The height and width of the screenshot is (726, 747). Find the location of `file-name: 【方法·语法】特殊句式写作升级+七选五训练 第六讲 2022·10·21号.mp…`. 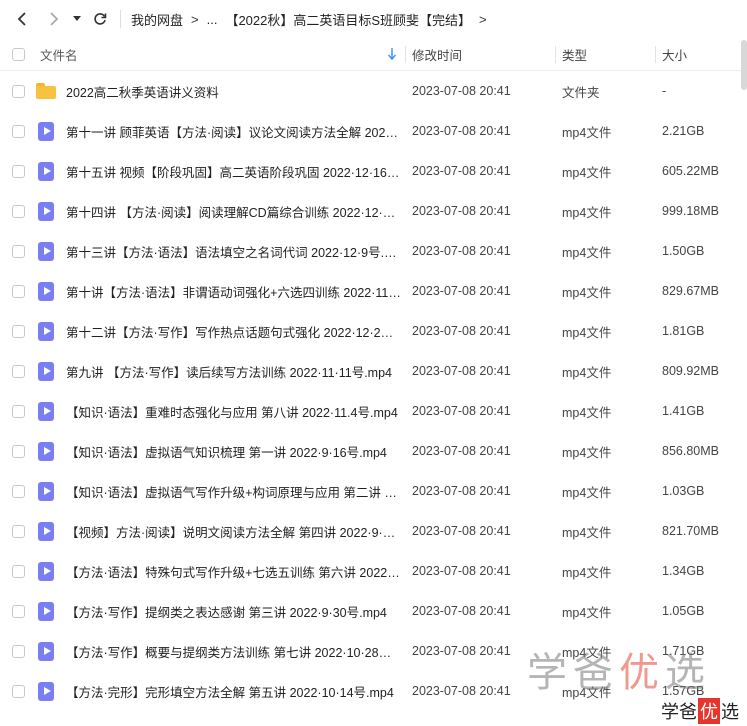

file-name: 【方法·语法】特殊句式写作升级+七选五训练 第六讲 2022·10·21号.mp… is located at coordinates (234, 571).